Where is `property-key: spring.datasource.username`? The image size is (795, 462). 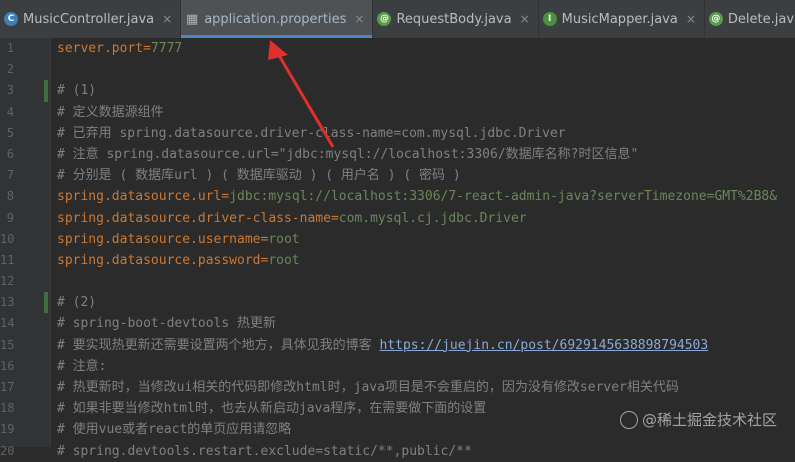
property-key: spring.datasource.username is located at coordinates (159, 239).